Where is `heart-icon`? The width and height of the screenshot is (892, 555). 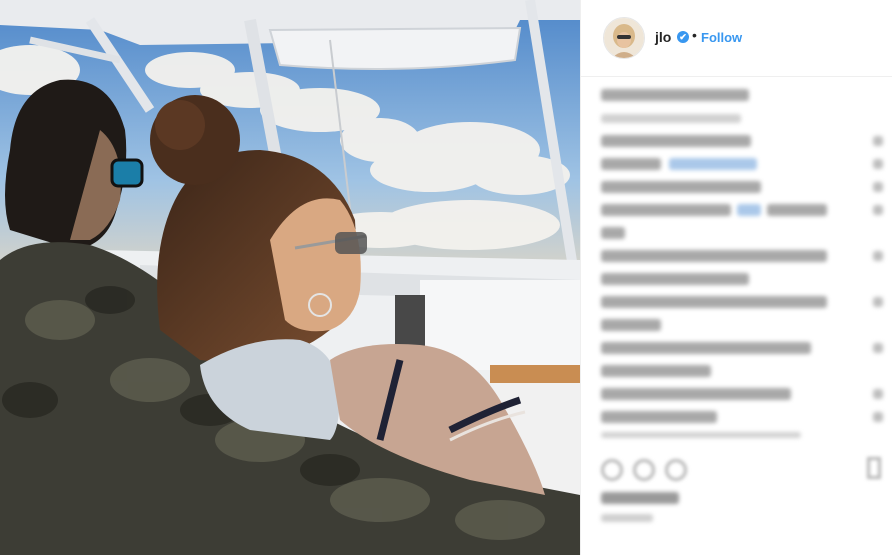
heart-icon is located at coordinates (612, 470).